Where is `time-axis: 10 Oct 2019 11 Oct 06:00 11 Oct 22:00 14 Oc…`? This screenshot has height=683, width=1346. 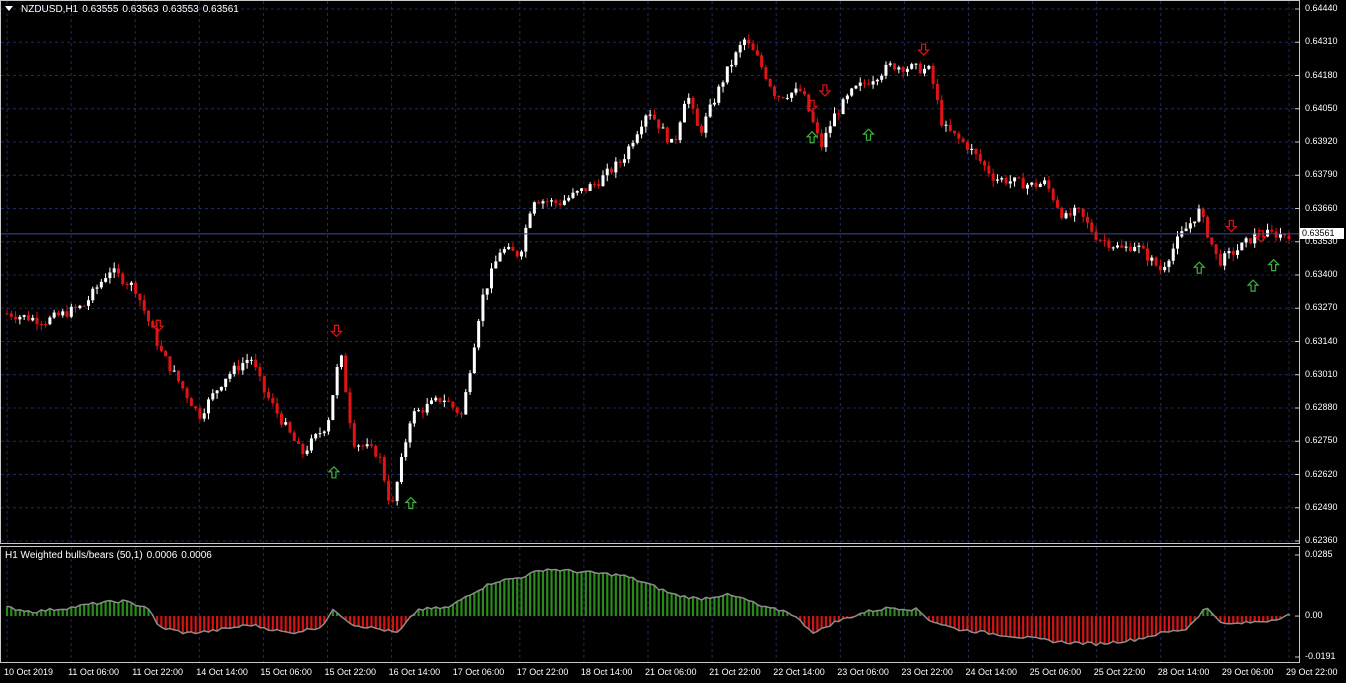 time-axis: 10 Oct 2019 11 Oct 06:00 11 Oct 22:00 14 Oc… is located at coordinates (673, 673).